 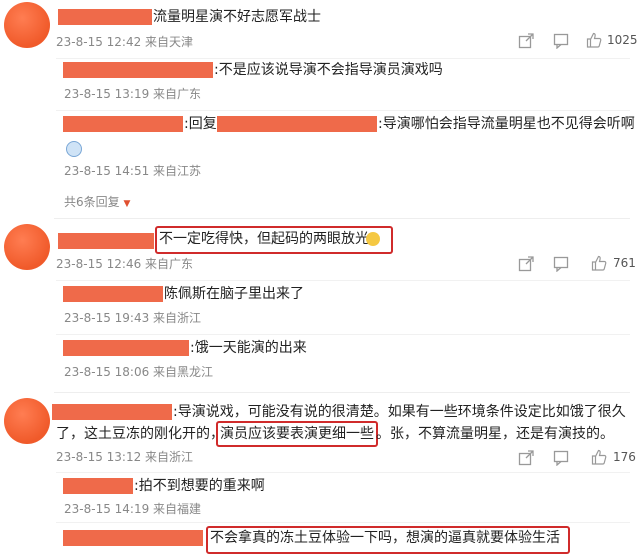 I want to click on comment-text: 流量明星演不好志愿军战士, so click(x=237, y=17).